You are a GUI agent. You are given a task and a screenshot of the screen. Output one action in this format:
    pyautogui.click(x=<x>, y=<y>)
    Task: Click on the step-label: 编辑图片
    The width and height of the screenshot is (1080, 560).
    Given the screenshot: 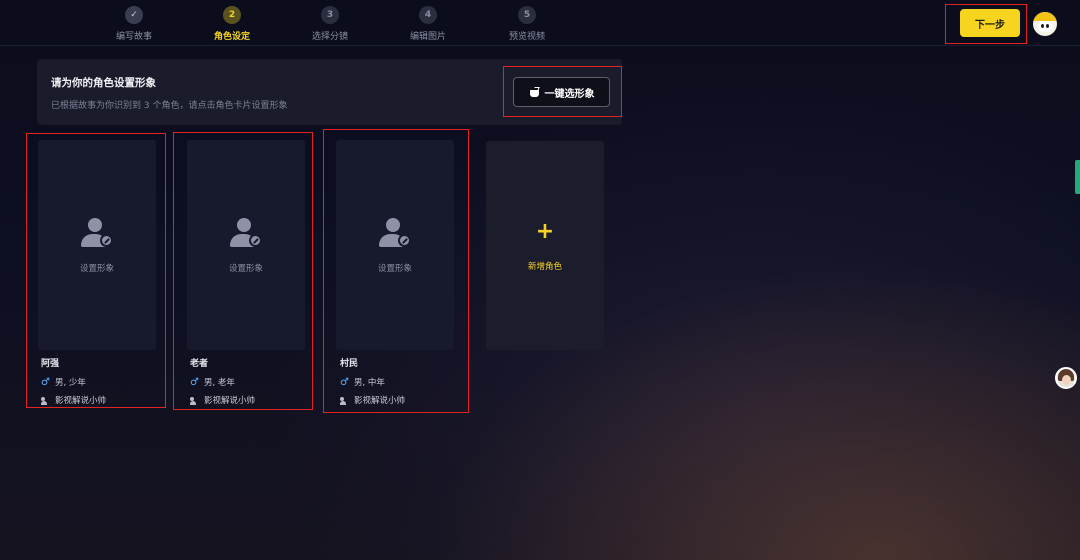 What is the action you would take?
    pyautogui.click(x=427, y=37)
    